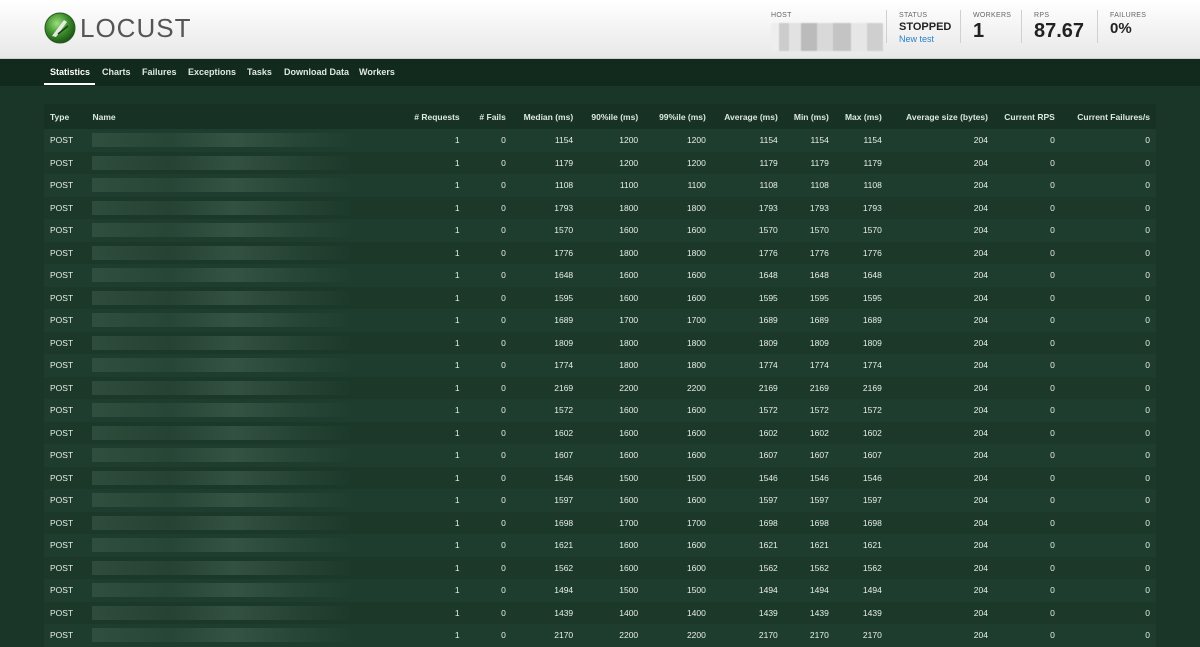  Describe the element at coordinates (696, 320) in the screenshot. I see `cell-p99: 1700` at that location.